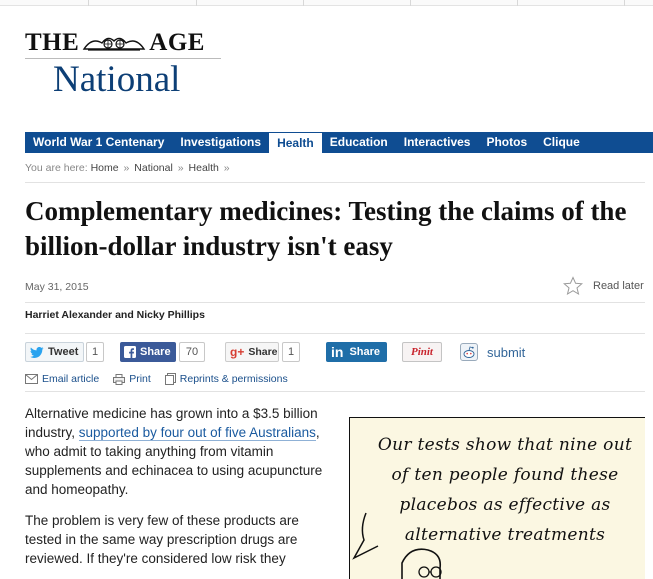 The image size is (653, 579). Describe the element at coordinates (170, 379) in the screenshot. I see `document-copy-icon` at that location.